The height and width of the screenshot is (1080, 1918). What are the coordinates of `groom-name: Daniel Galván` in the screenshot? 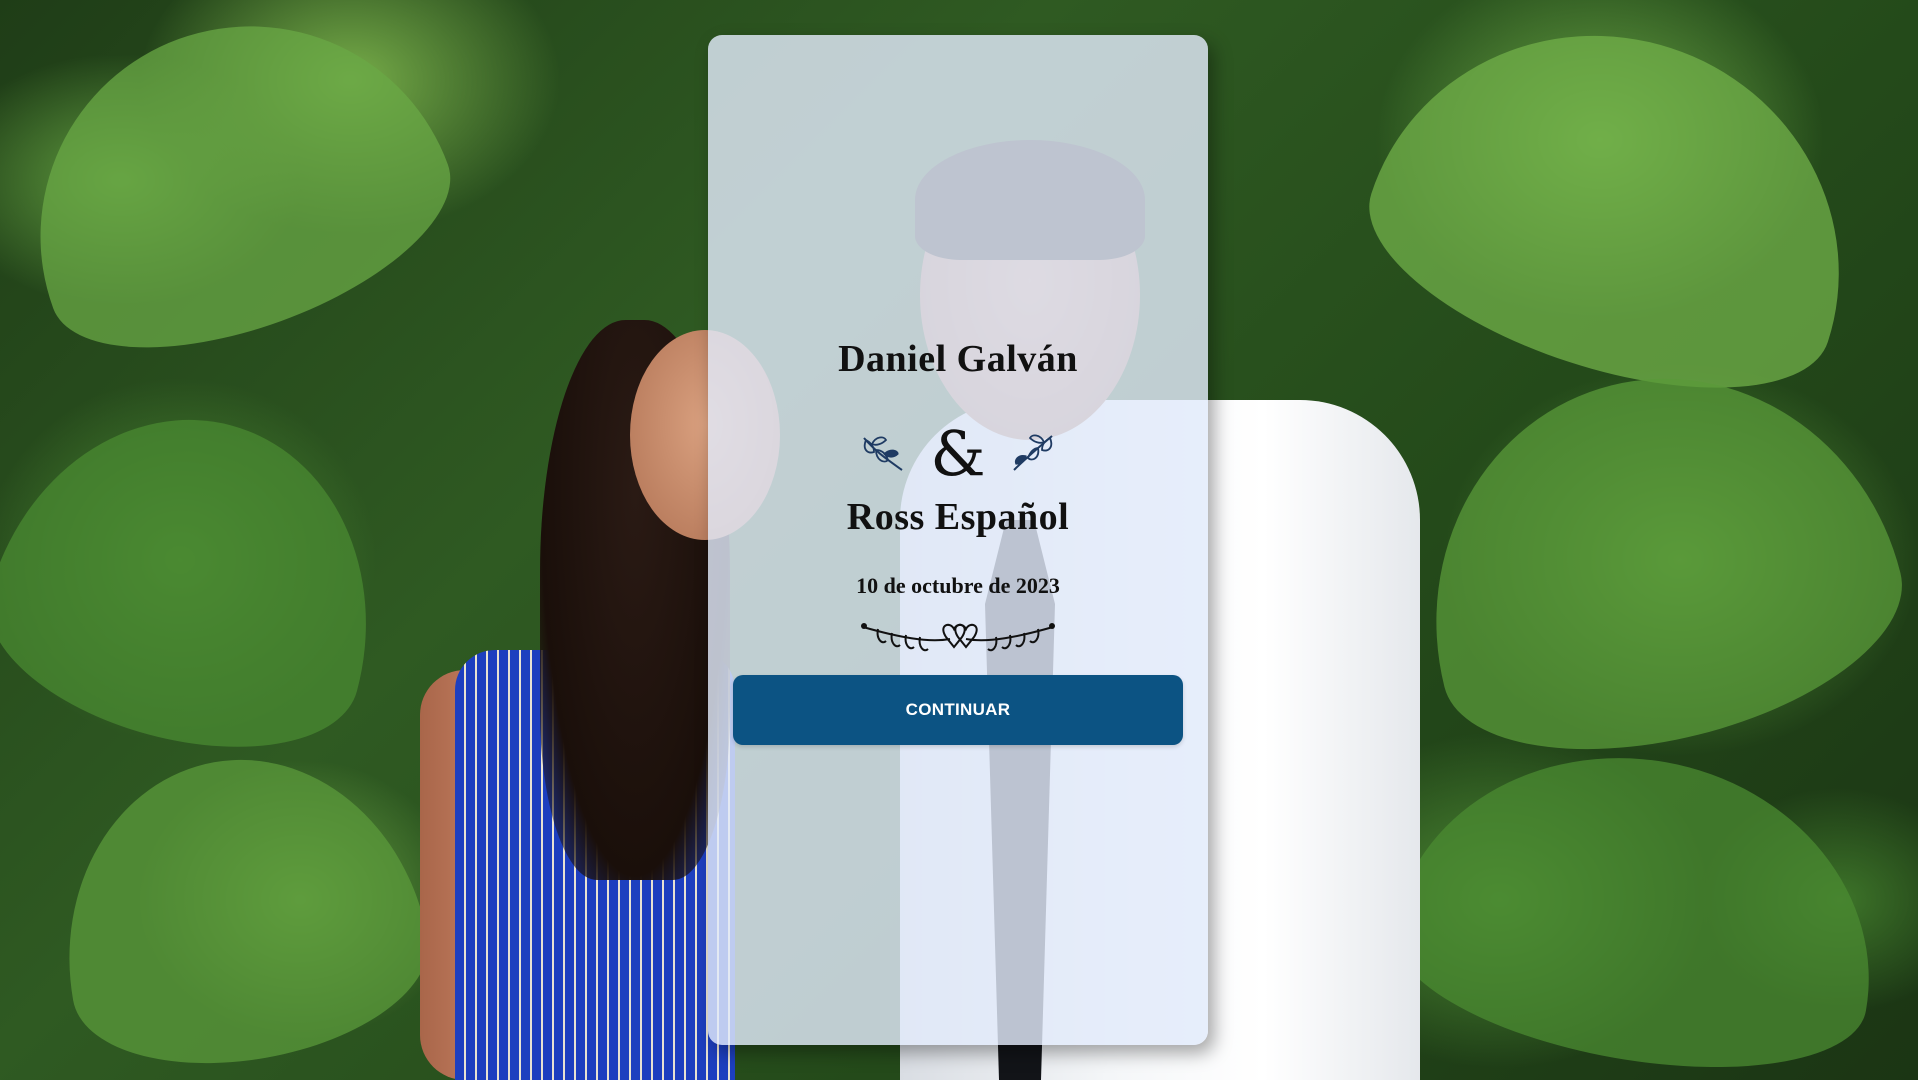 It's located at (958, 359).